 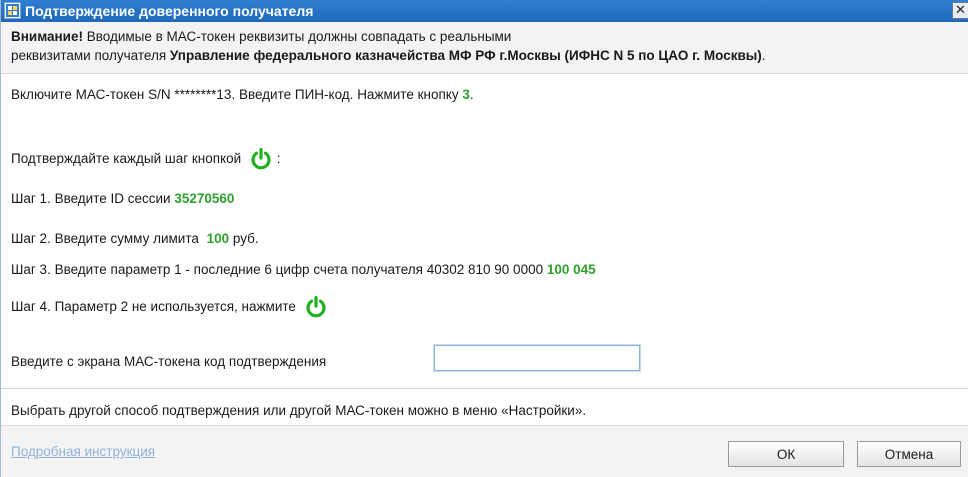 I want to click on warning-label: Внимание!, so click(x=47, y=36).